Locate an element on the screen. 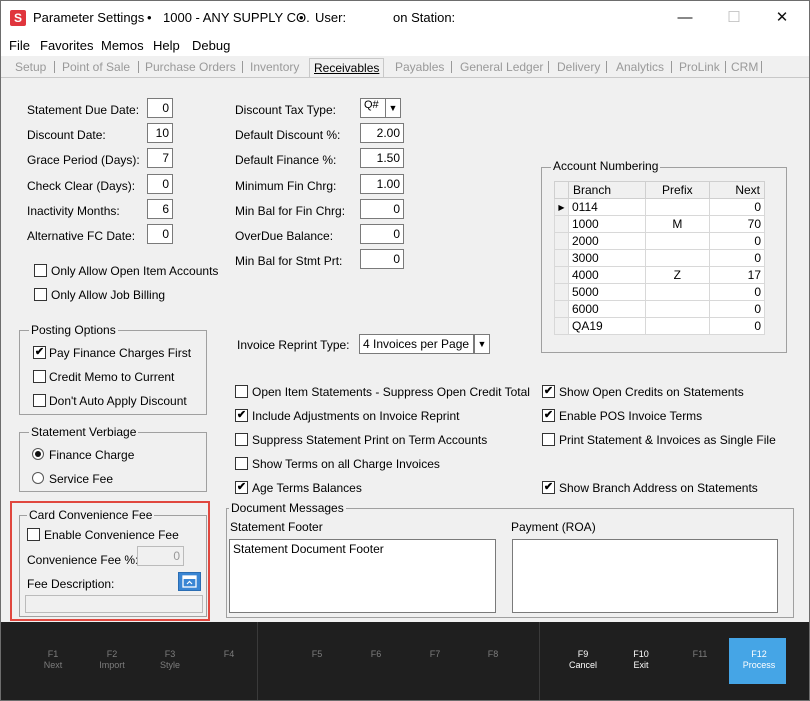 Image resolution: width=810 pixels, height=701 pixels. min-bal-stmt-prt-input: 0 is located at coordinates (382, 259).